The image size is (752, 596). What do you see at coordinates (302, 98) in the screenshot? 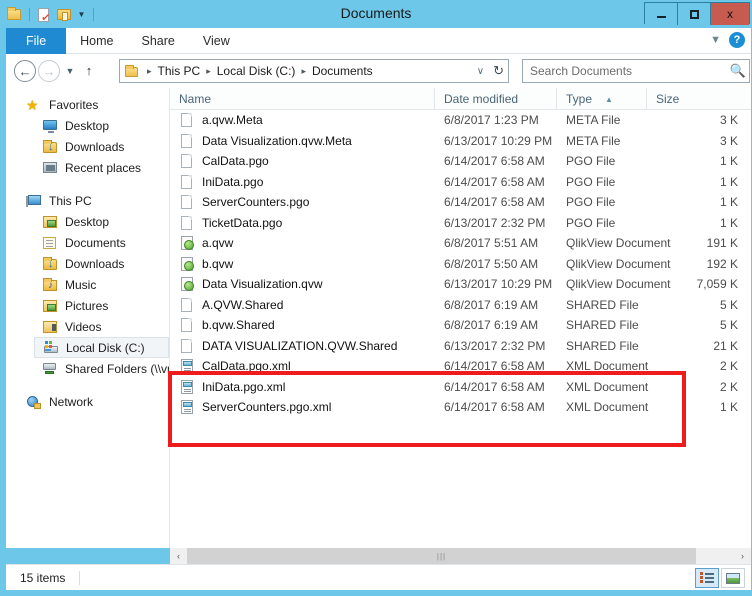
I see `column-header-name: Name` at bounding box center [302, 98].